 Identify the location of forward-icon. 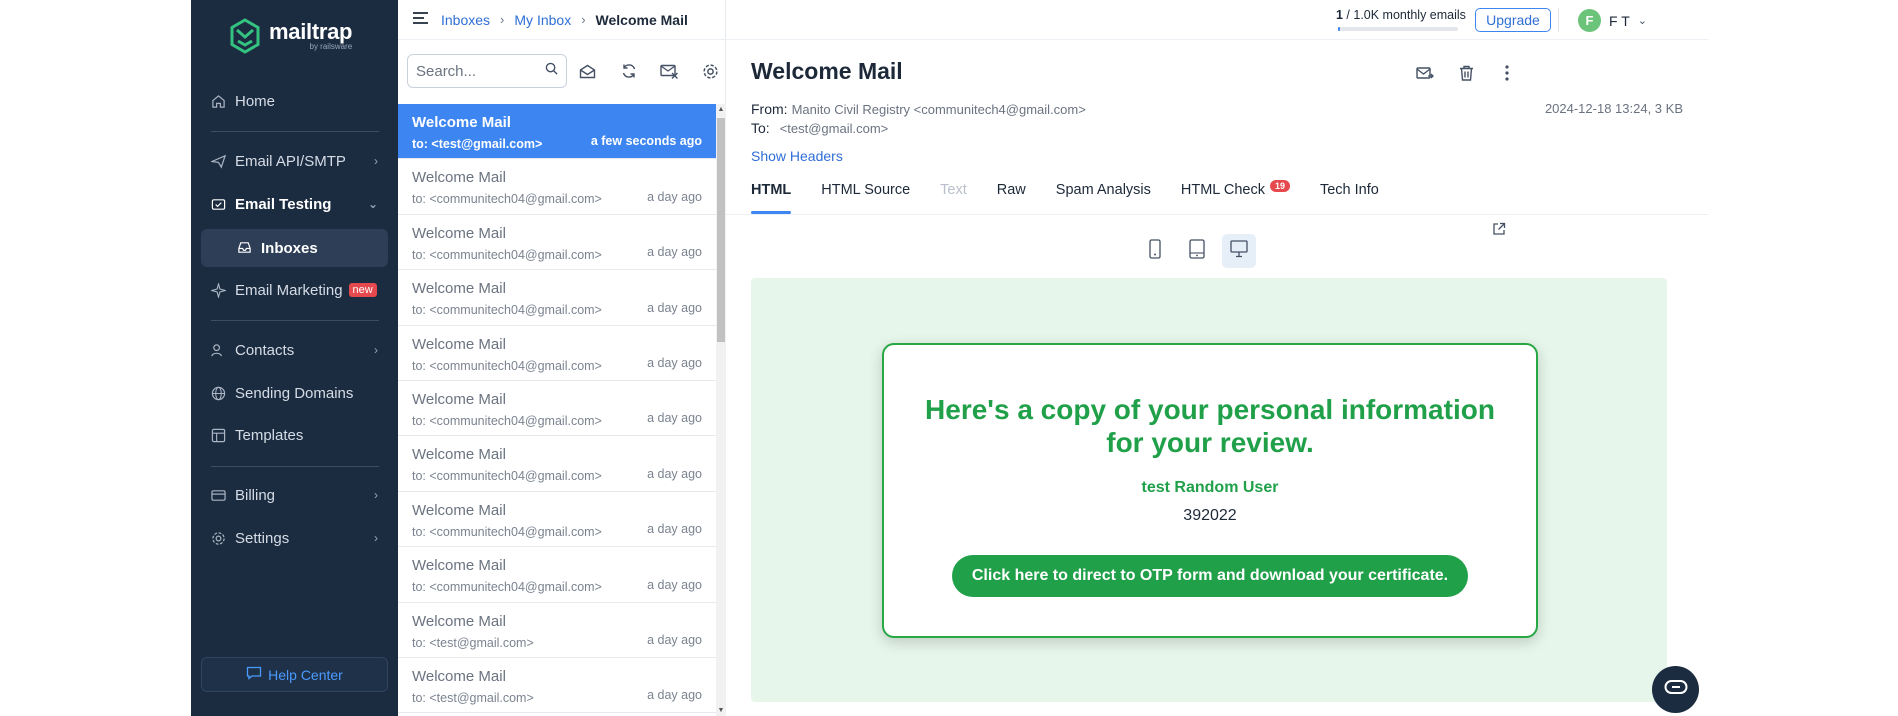
(1425, 73).